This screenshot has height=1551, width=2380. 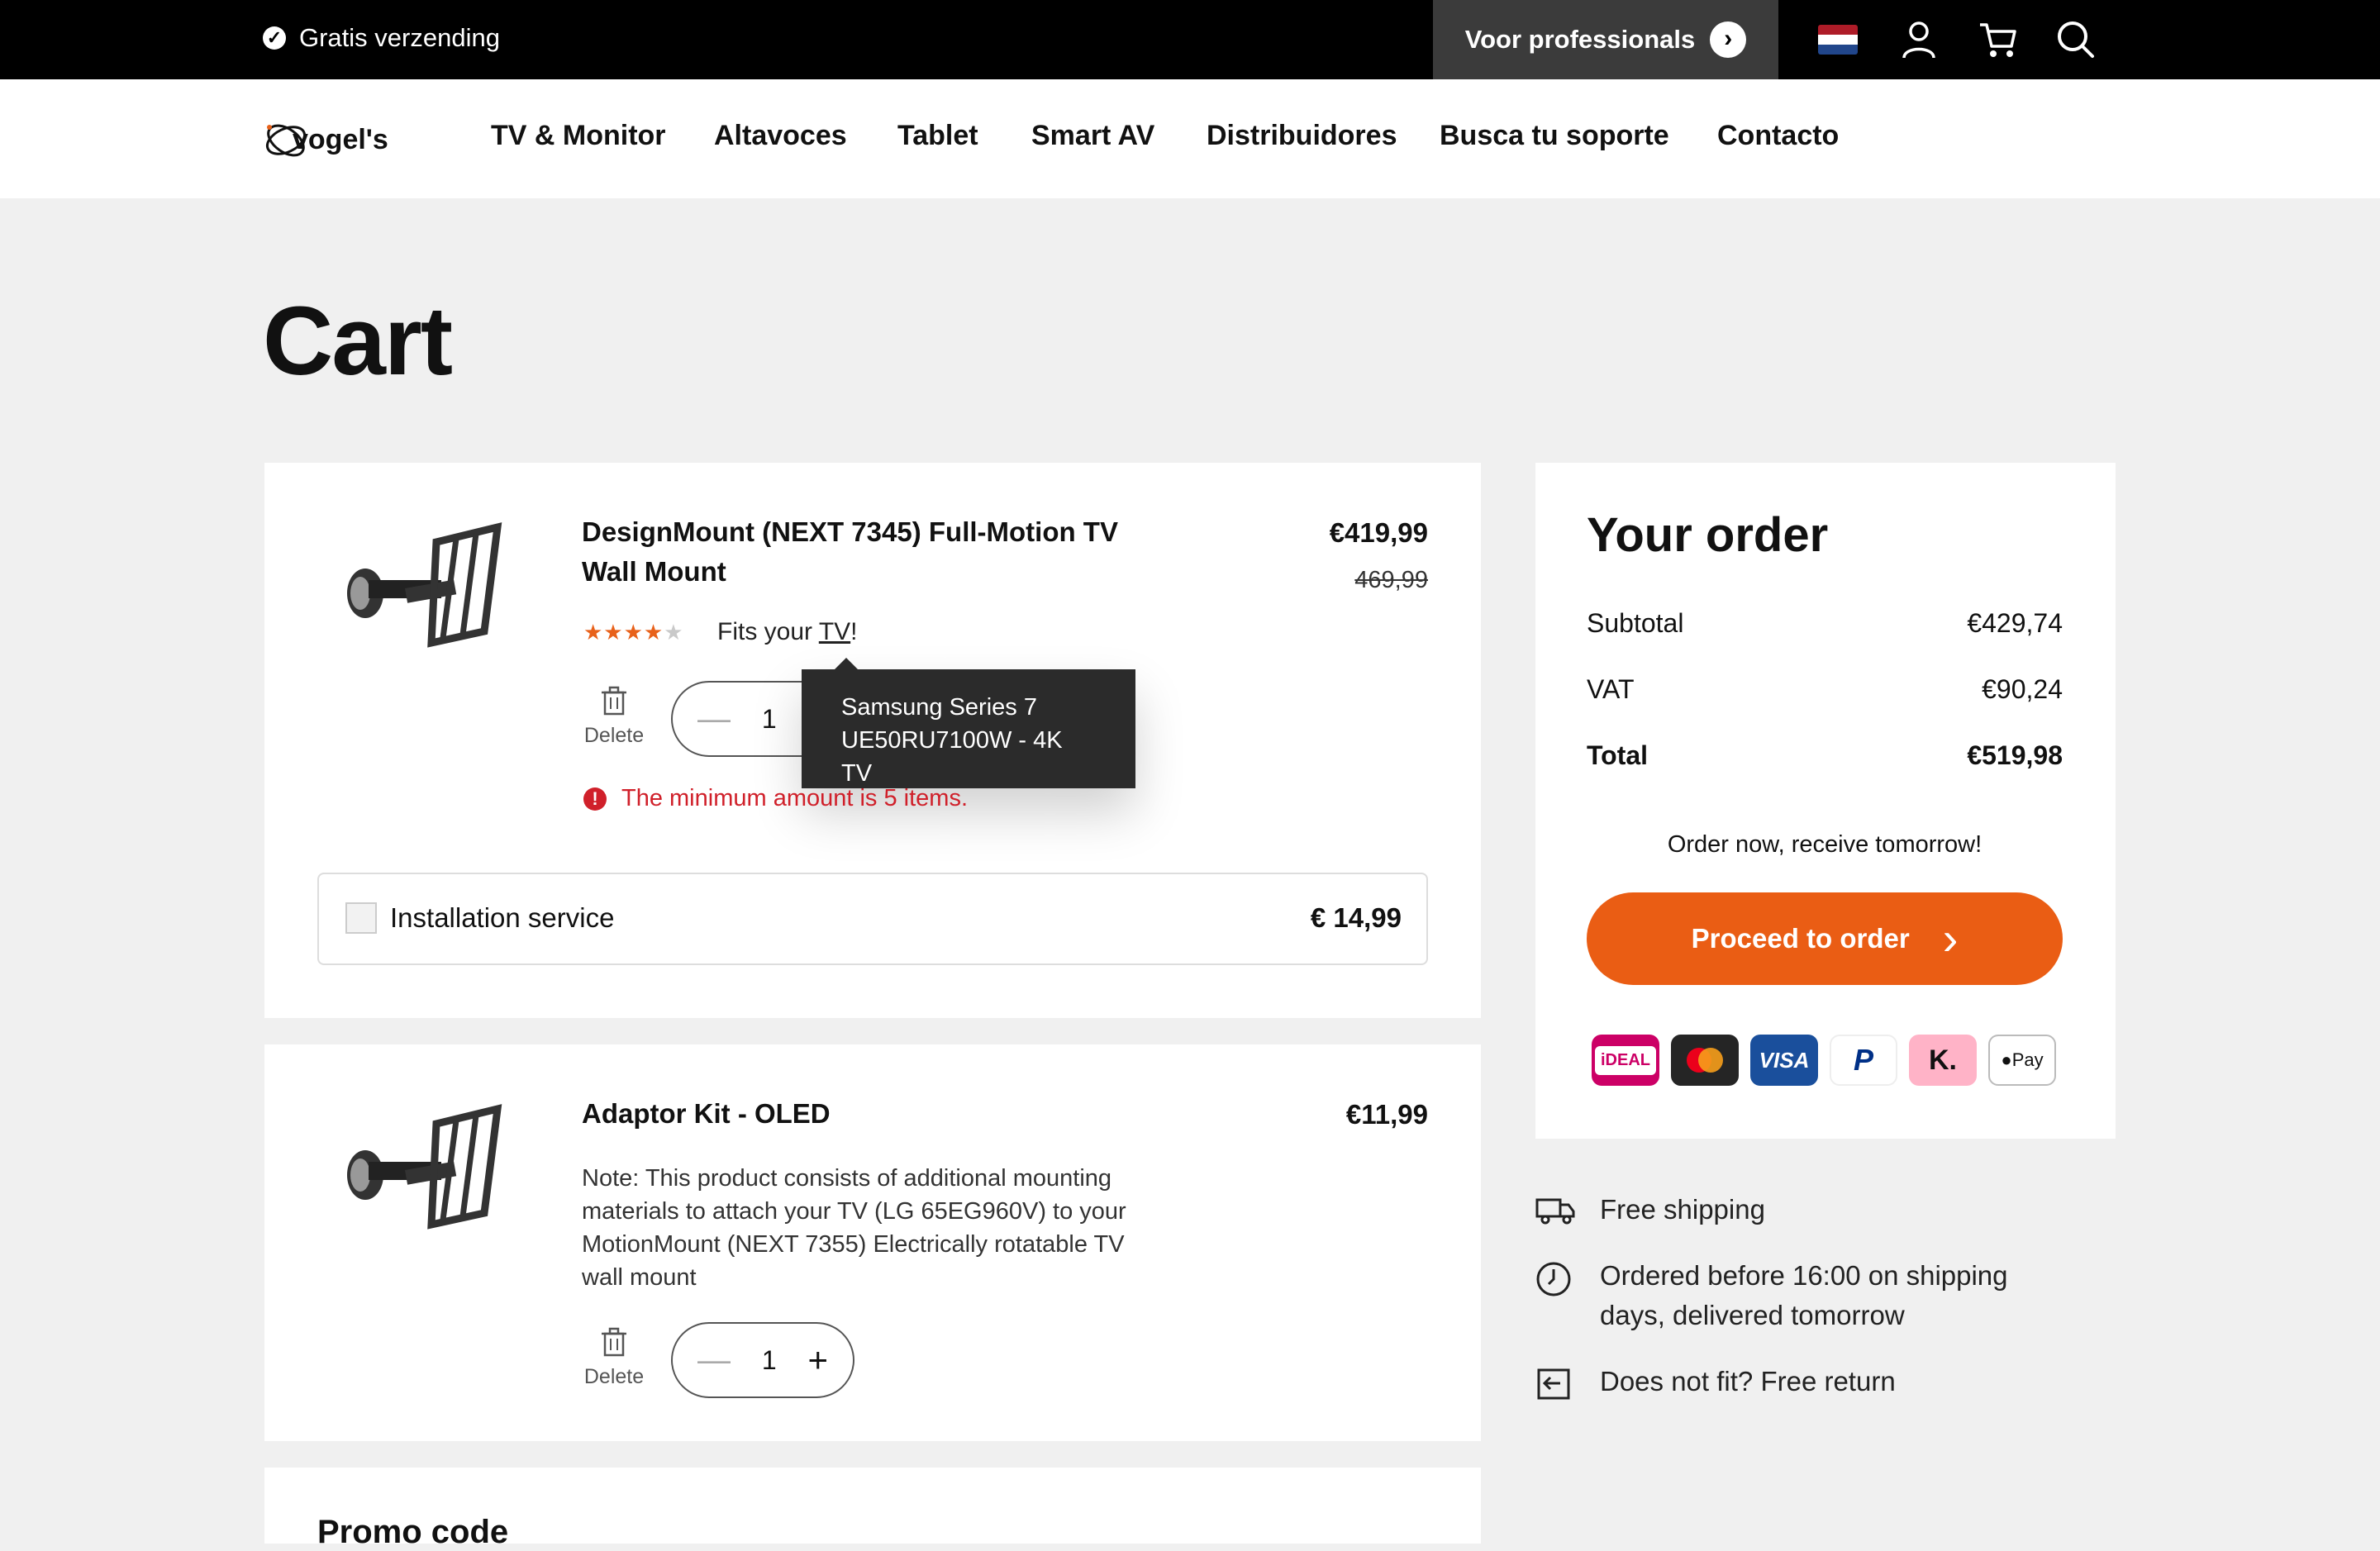 What do you see at coordinates (1998, 40) in the screenshot?
I see `cart-icon` at bounding box center [1998, 40].